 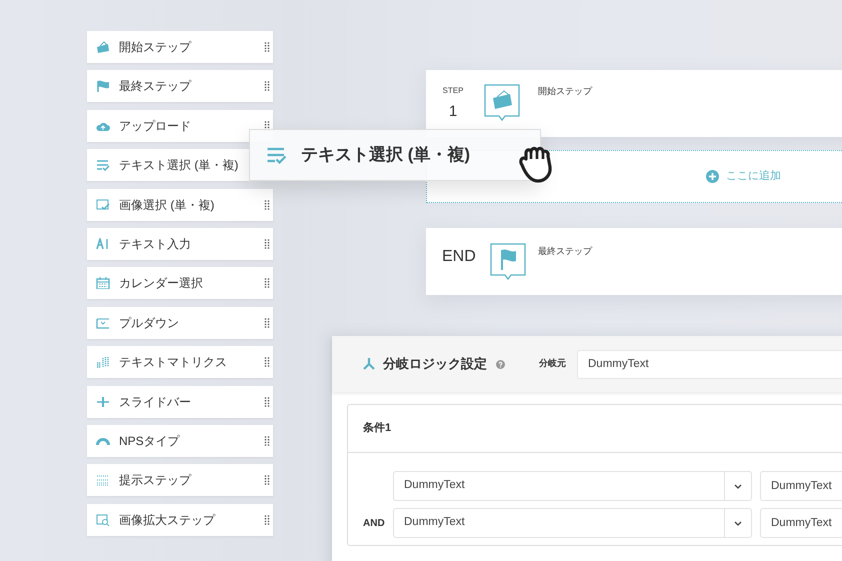 I want to click on palette-item: NPSタイプ, so click(x=180, y=440).